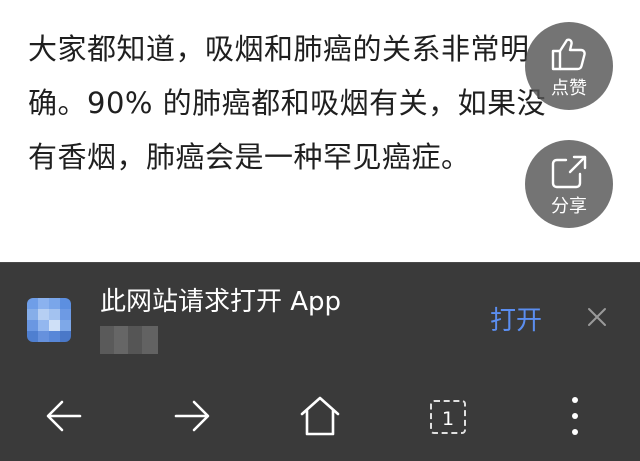 This screenshot has width=640, height=461. I want to click on thumbs-up-icon, so click(568, 54).